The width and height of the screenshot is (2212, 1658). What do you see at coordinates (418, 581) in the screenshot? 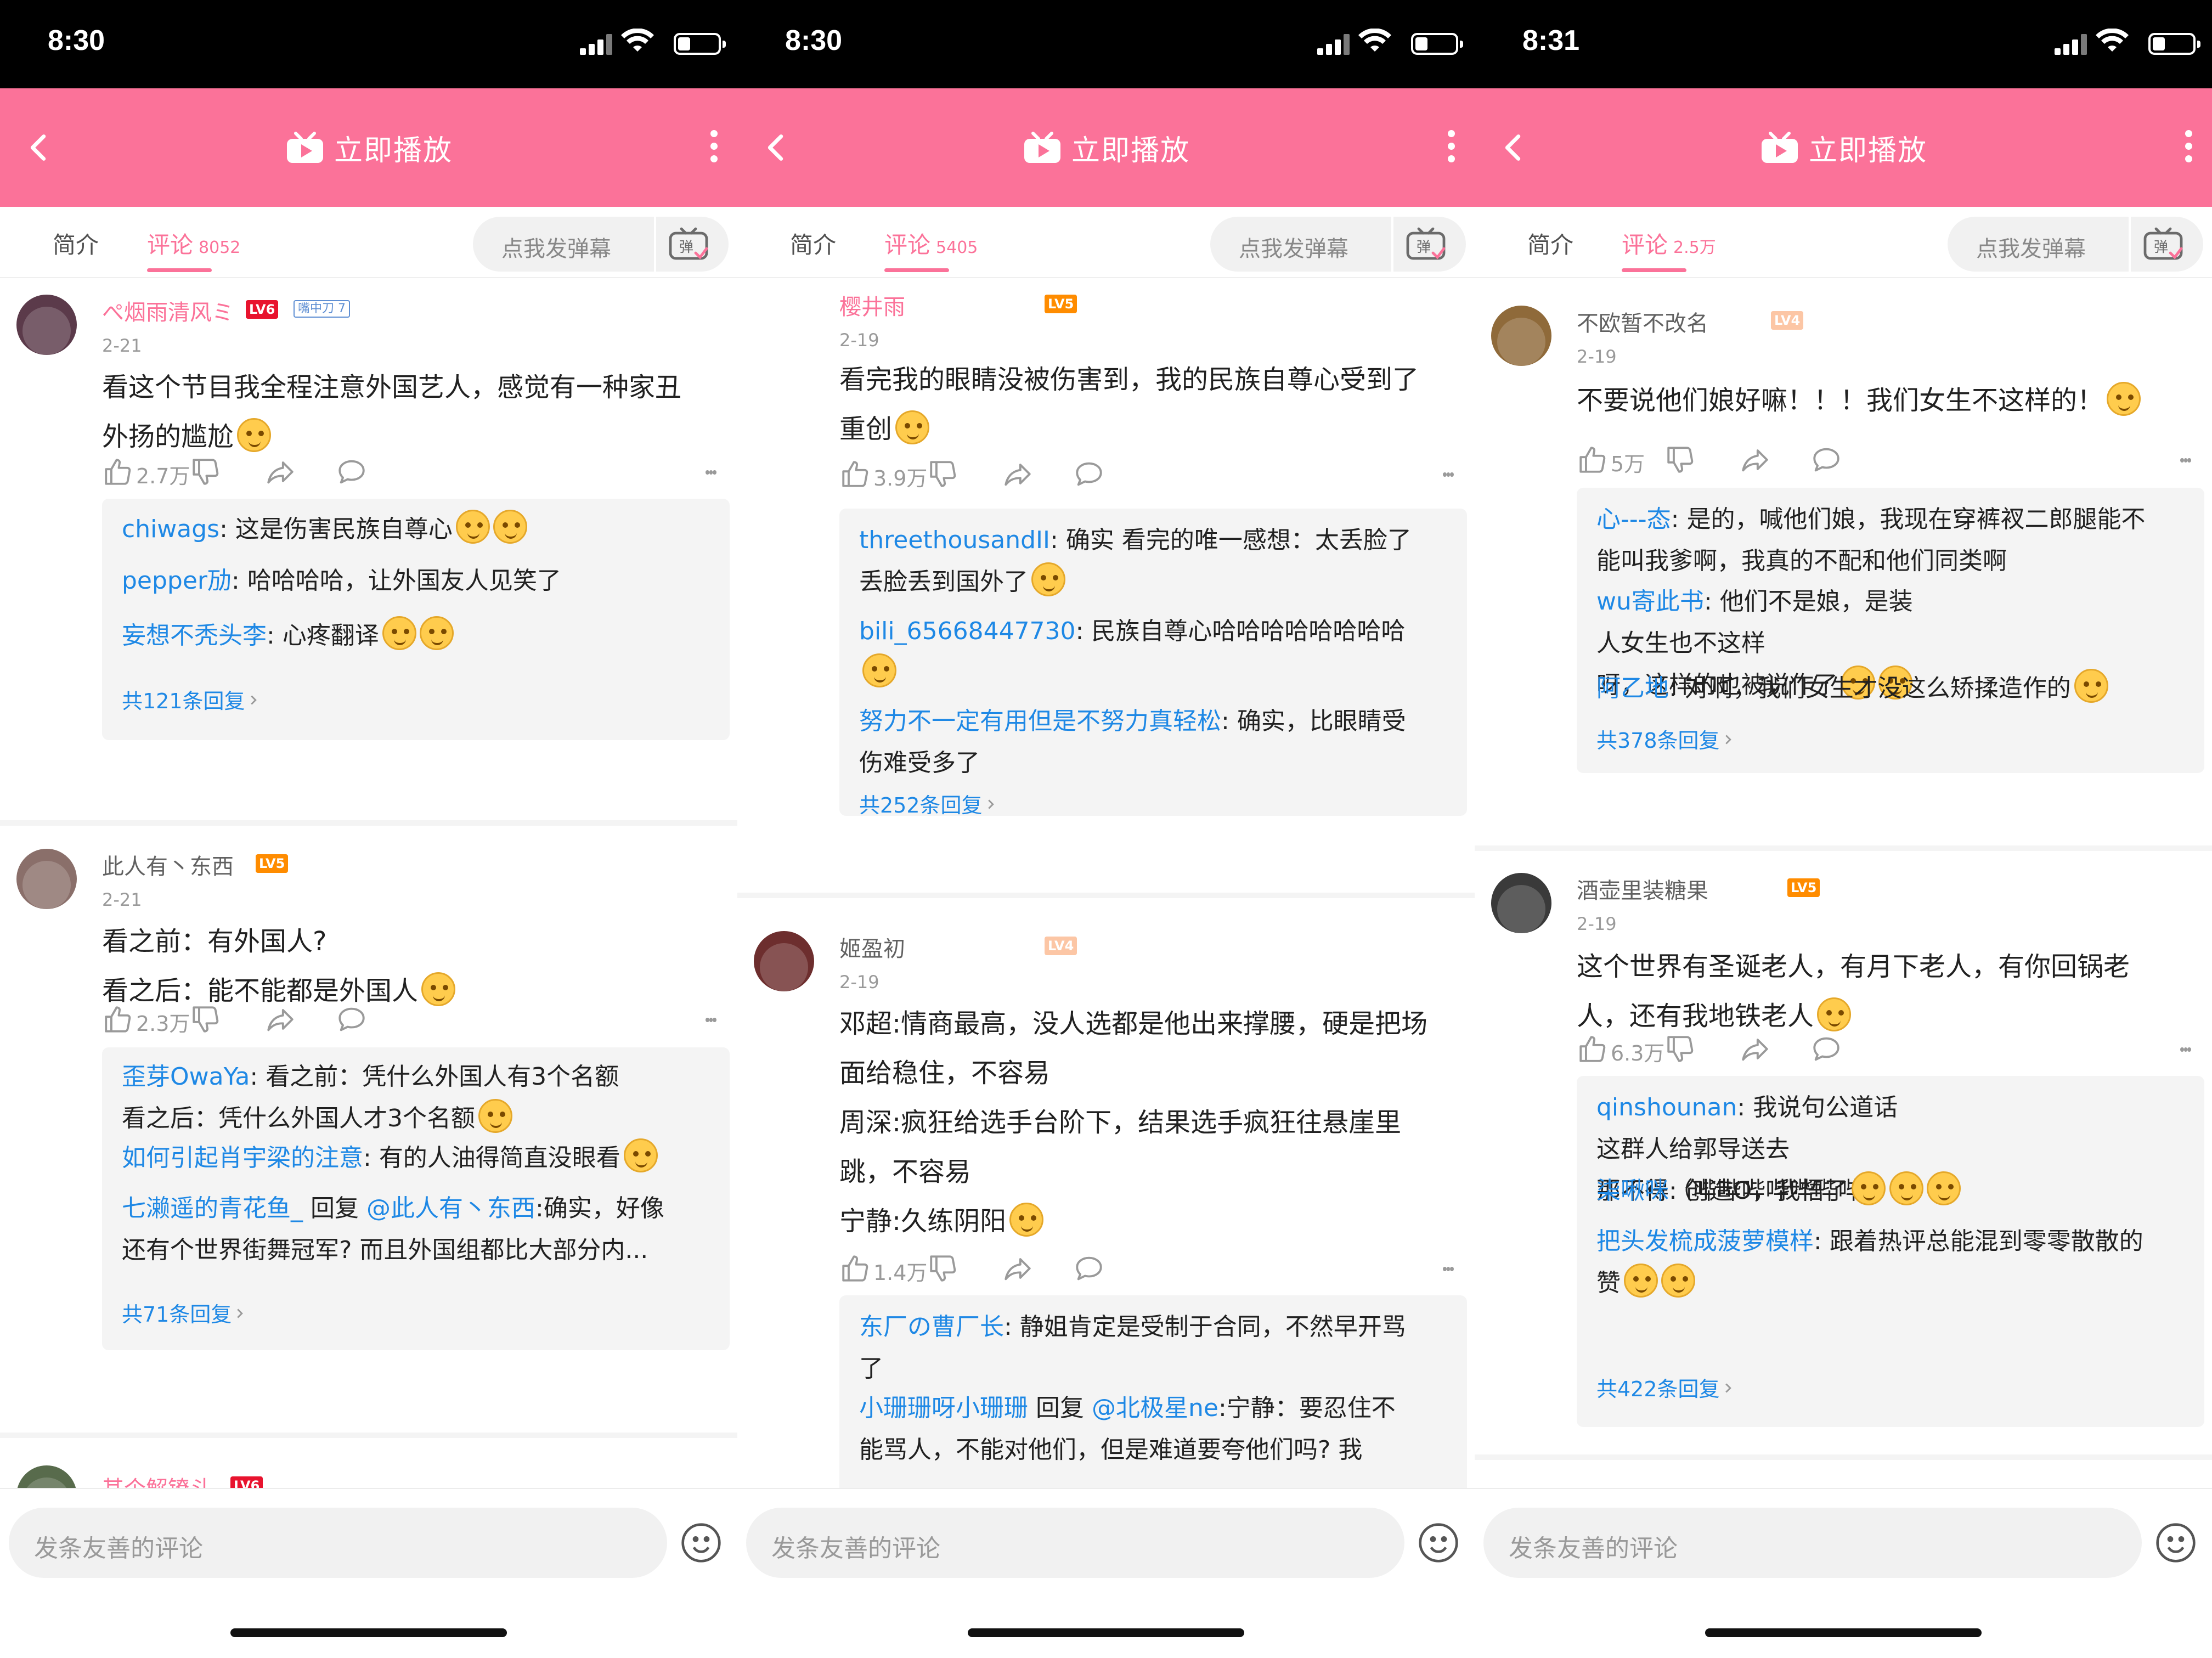
I see `reply-item: pepper劢: 哈哈哈哈，让外国友人见笑了` at bounding box center [418, 581].